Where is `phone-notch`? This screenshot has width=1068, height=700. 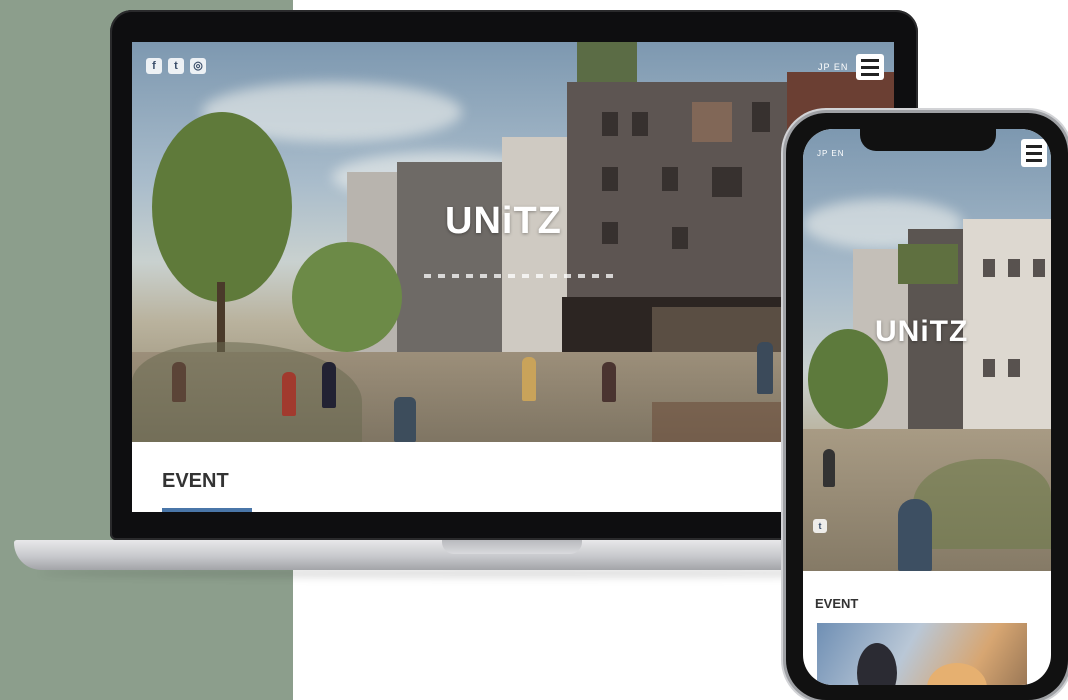 phone-notch is located at coordinates (928, 140).